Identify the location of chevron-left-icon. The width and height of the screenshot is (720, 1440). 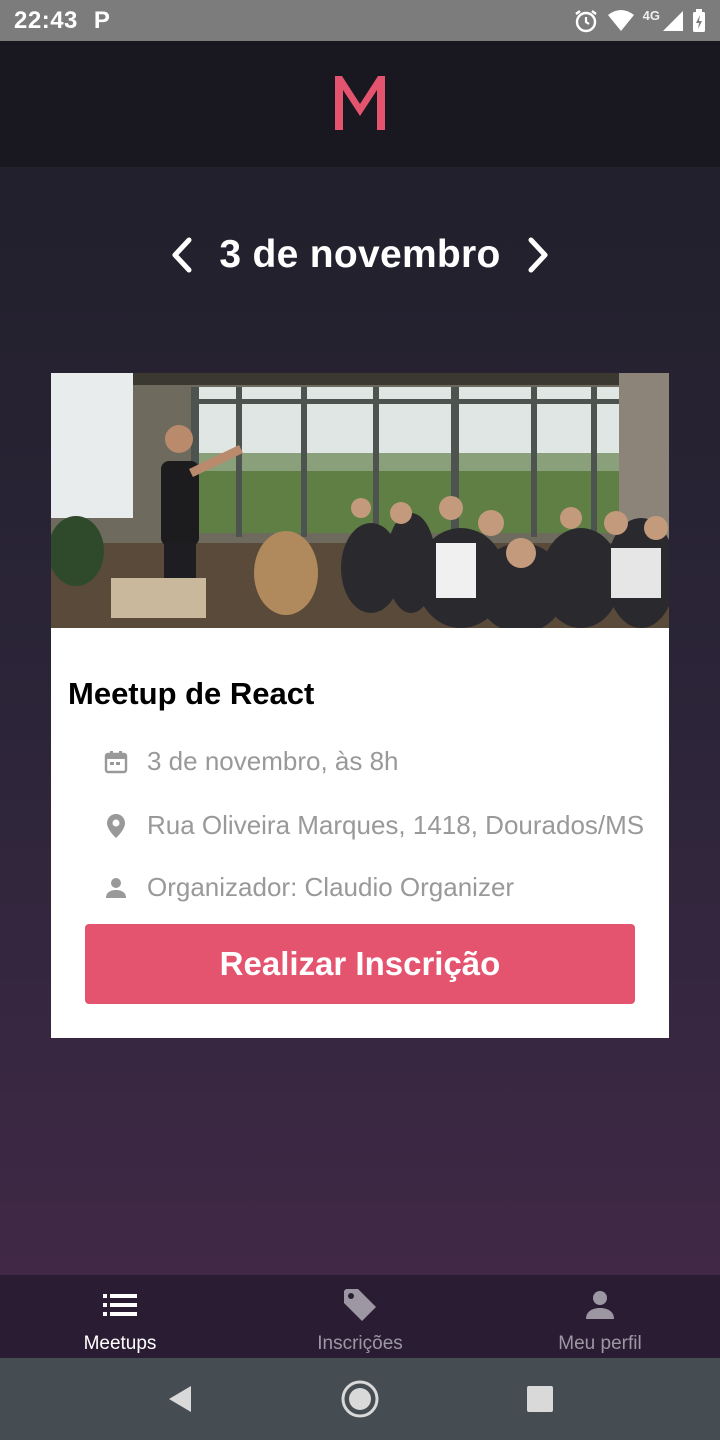
(182, 255).